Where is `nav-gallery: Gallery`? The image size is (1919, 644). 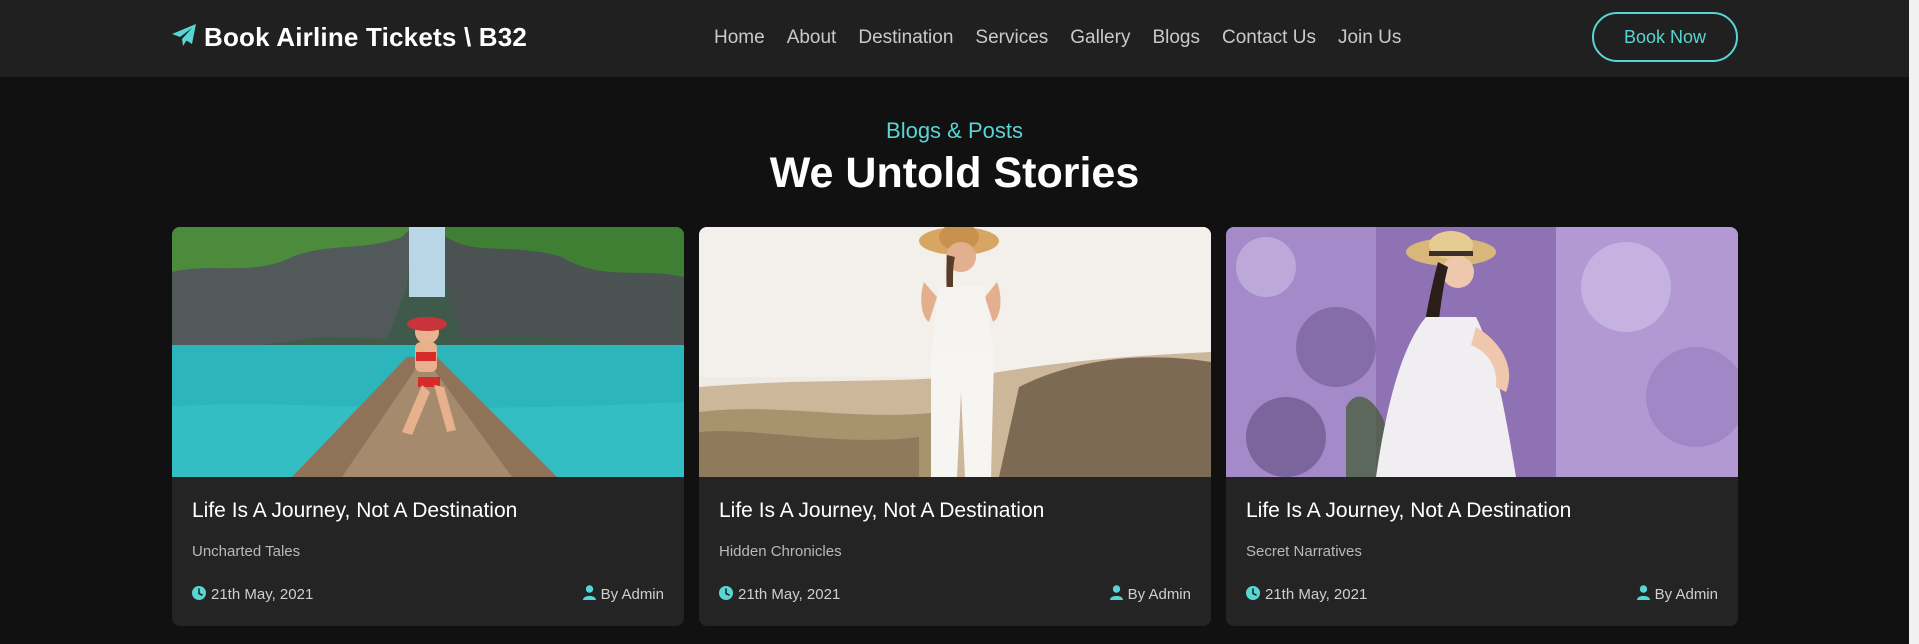
nav-gallery: Gallery is located at coordinates (1100, 38).